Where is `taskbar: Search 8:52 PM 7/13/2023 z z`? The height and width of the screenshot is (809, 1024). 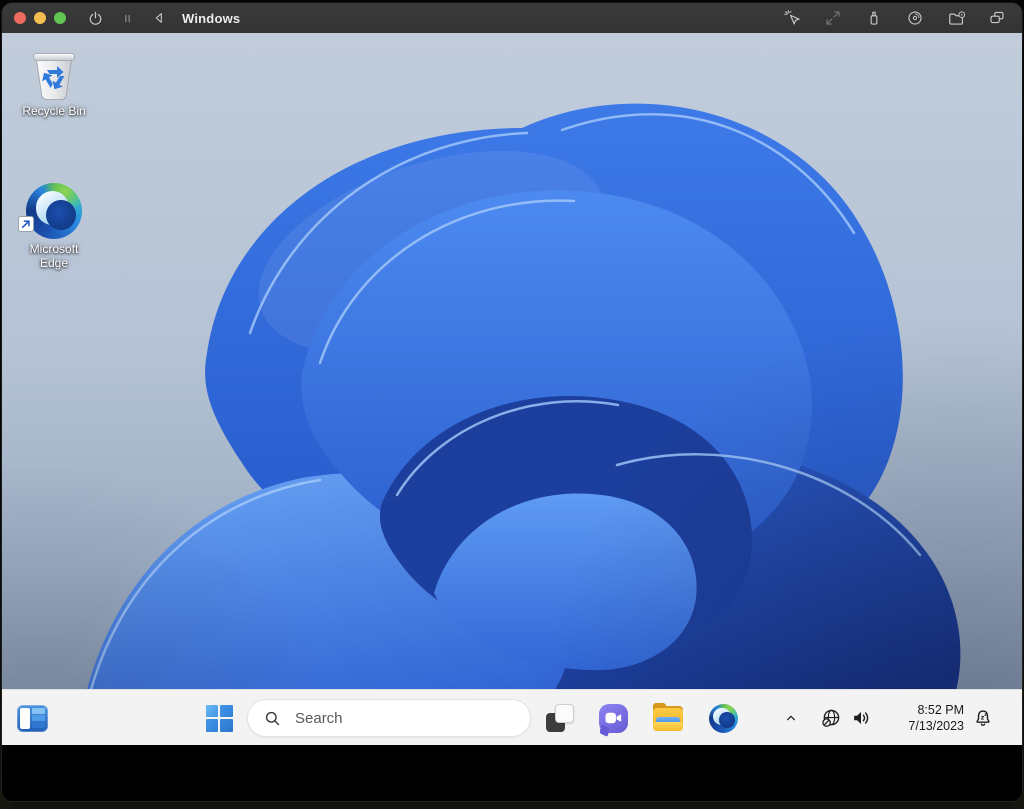
taskbar: Search 8:52 PM 7/13/2023 z z is located at coordinates (512, 717).